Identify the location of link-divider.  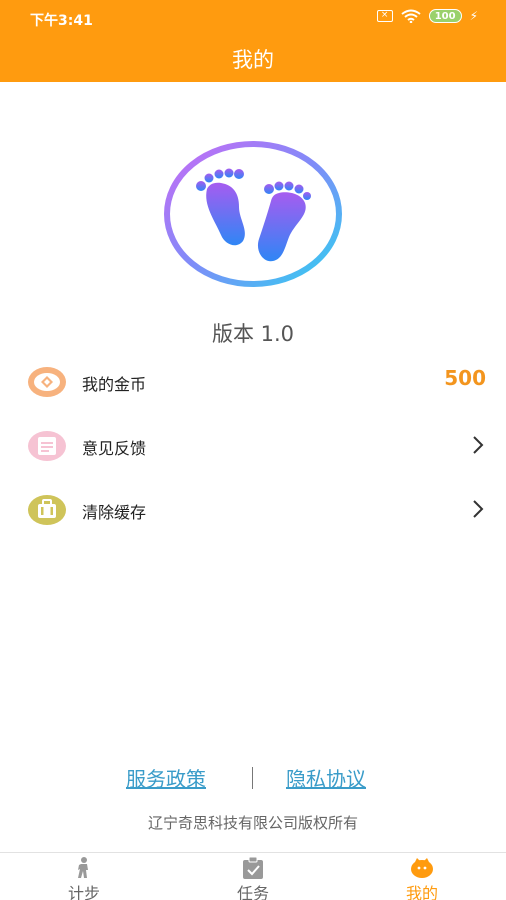
(252, 778).